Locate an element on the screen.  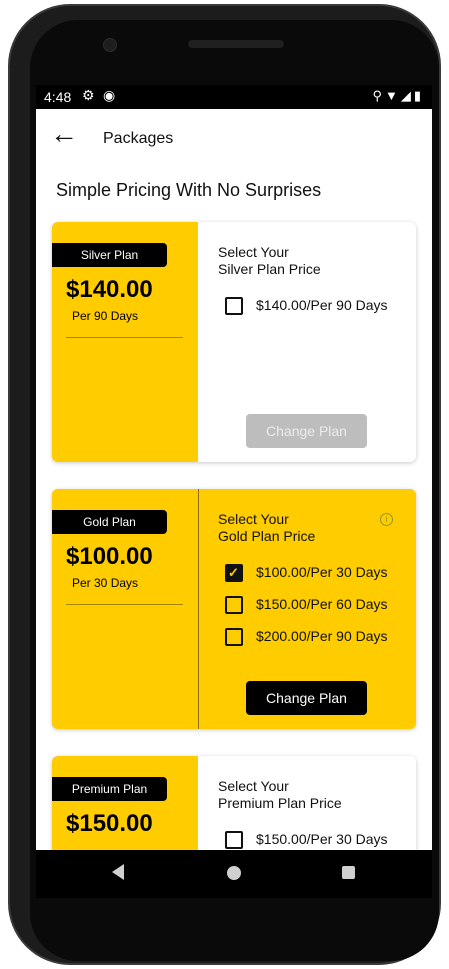
select-price-title: Select Your Gold Plan Price is located at coordinates (298, 528).